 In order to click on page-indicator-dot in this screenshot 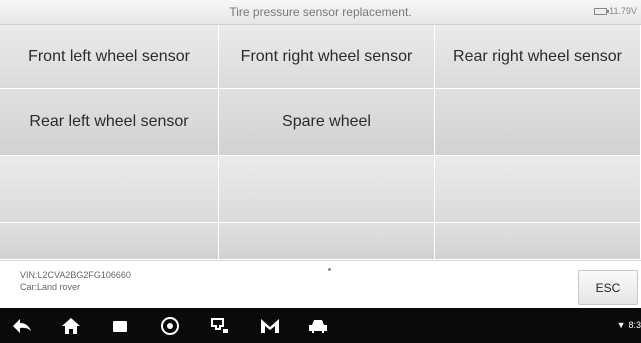, I will do `click(329, 269)`.